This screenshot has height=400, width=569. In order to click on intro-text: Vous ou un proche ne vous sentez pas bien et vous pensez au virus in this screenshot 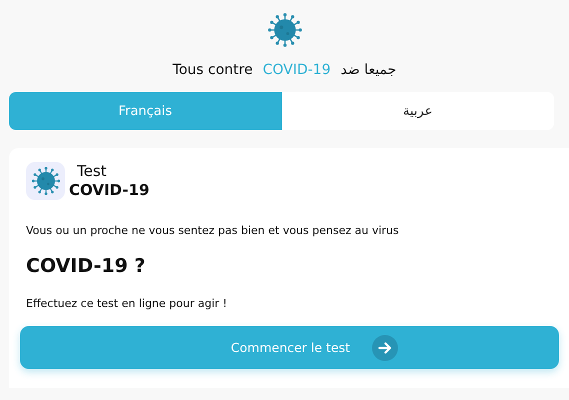, I will do `click(213, 230)`.